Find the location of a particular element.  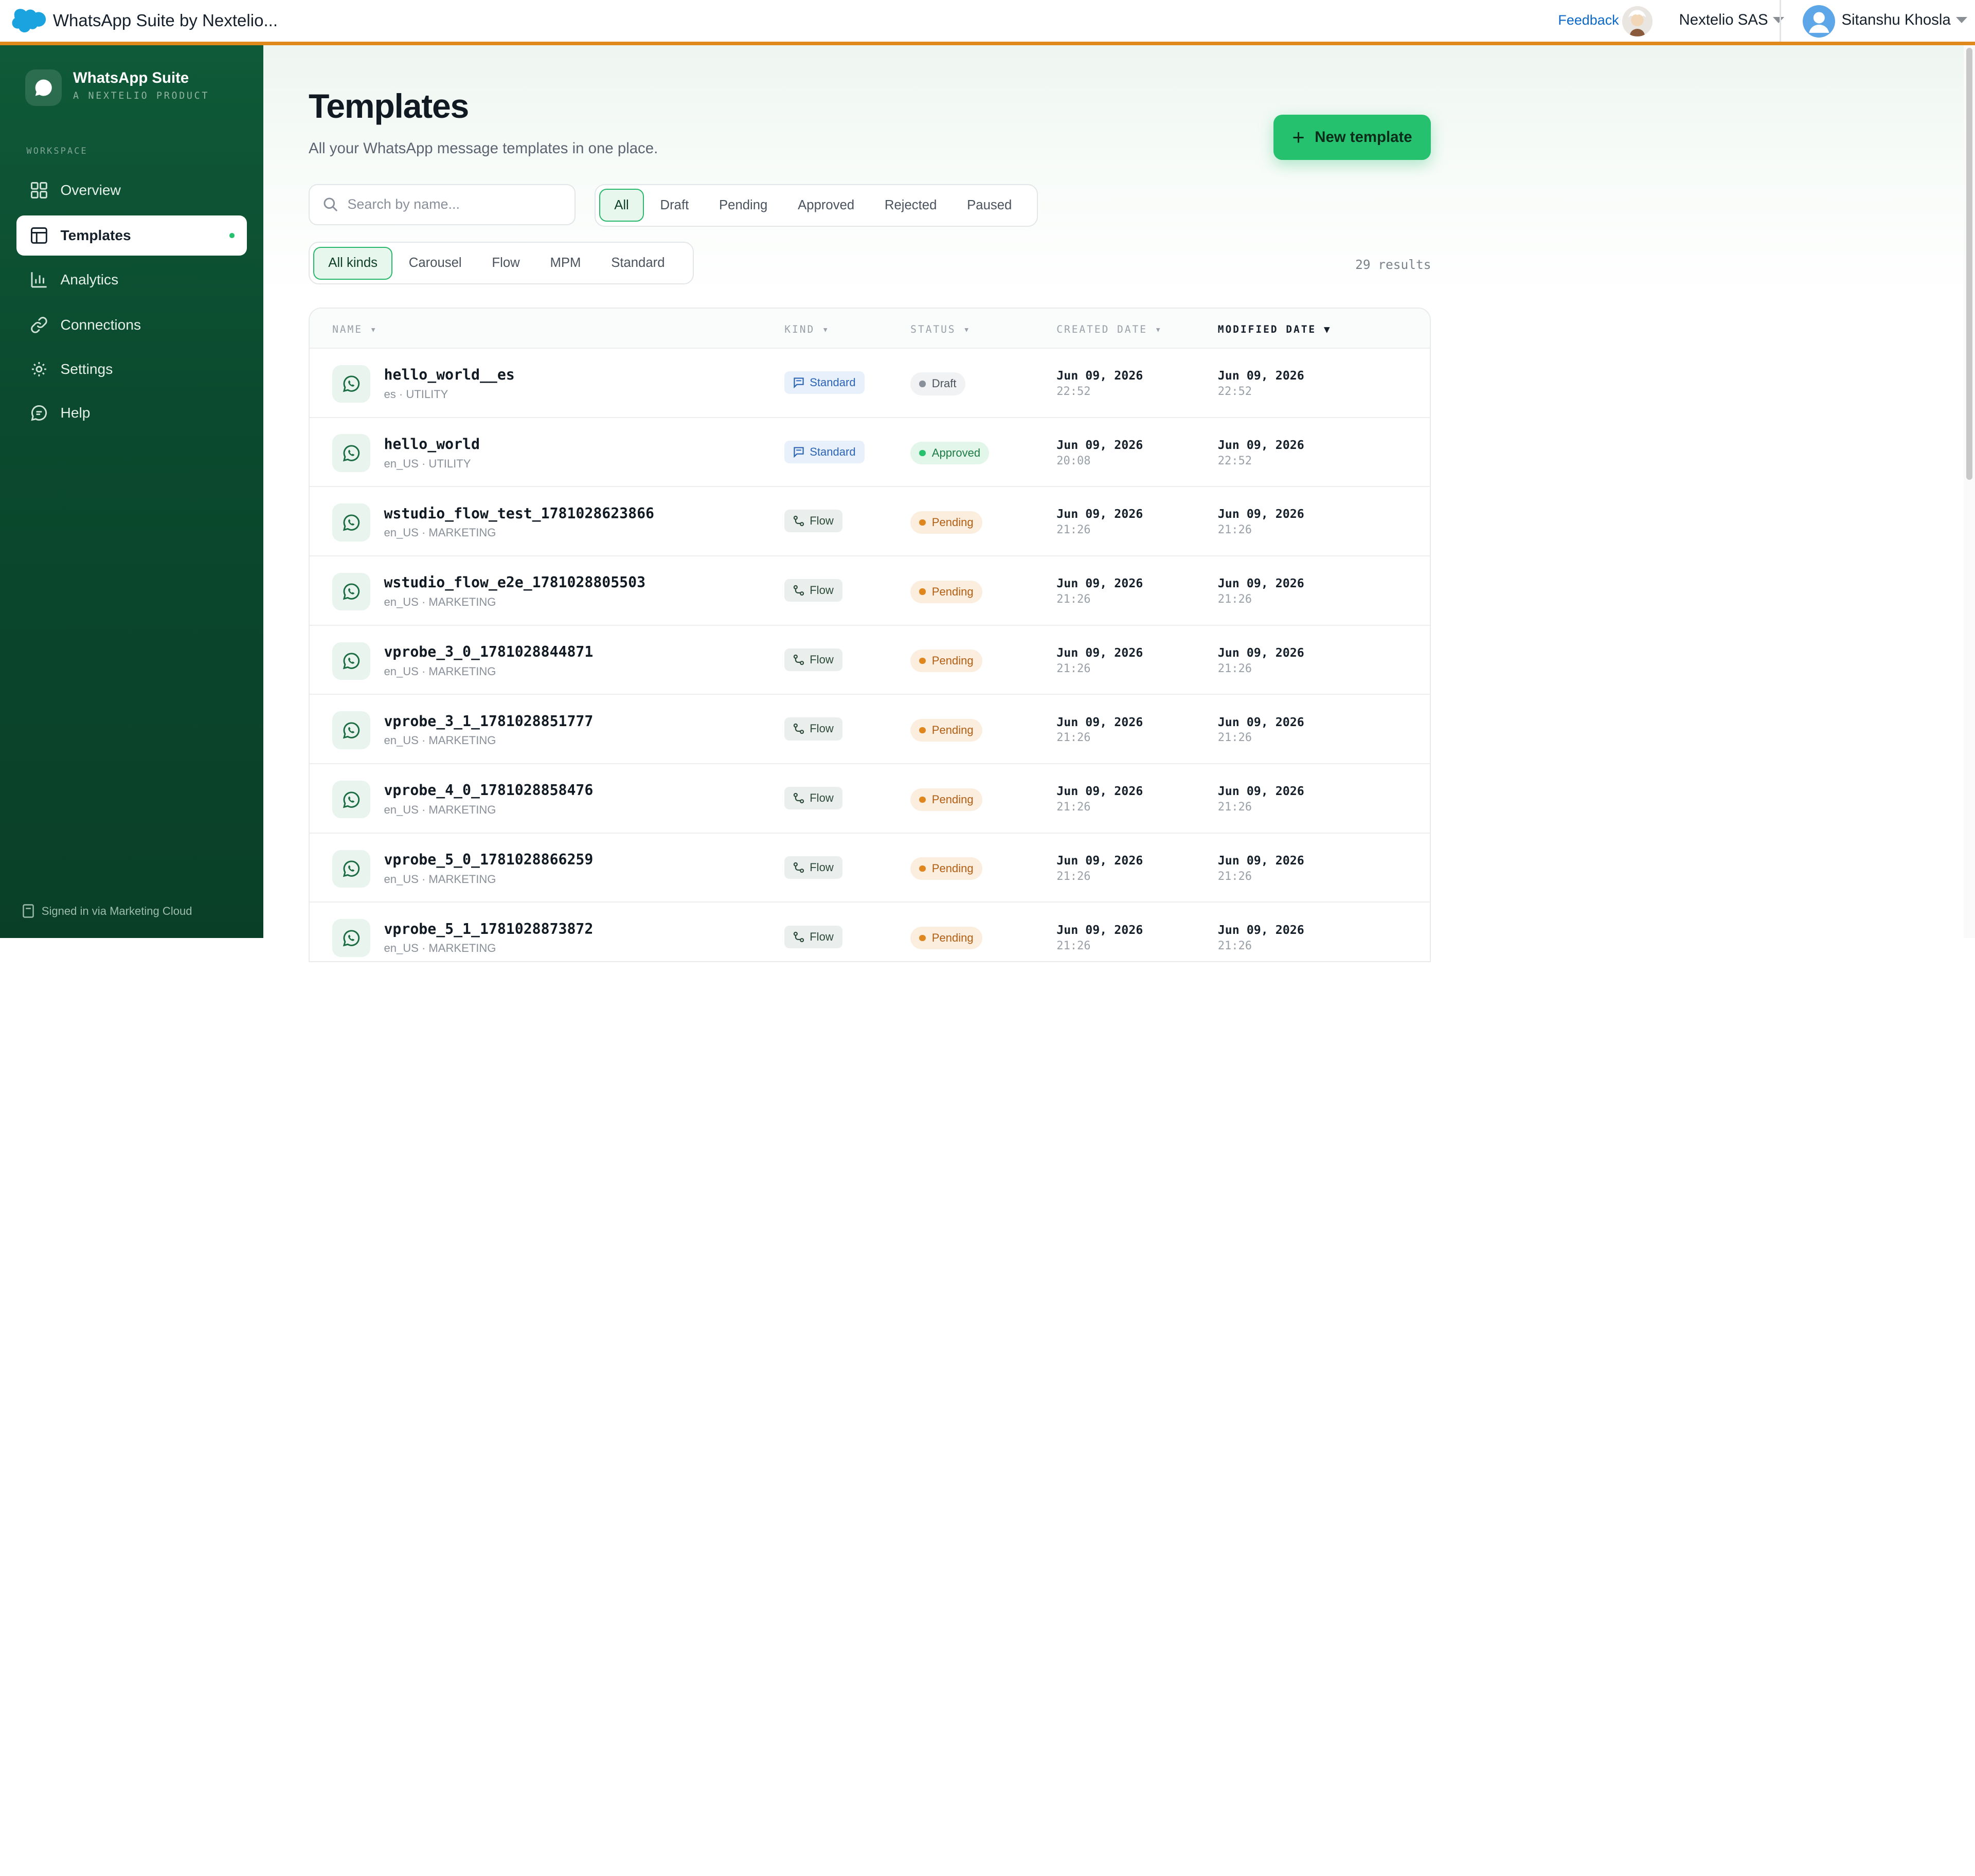

filter-status-approved: Approved is located at coordinates (826, 205).